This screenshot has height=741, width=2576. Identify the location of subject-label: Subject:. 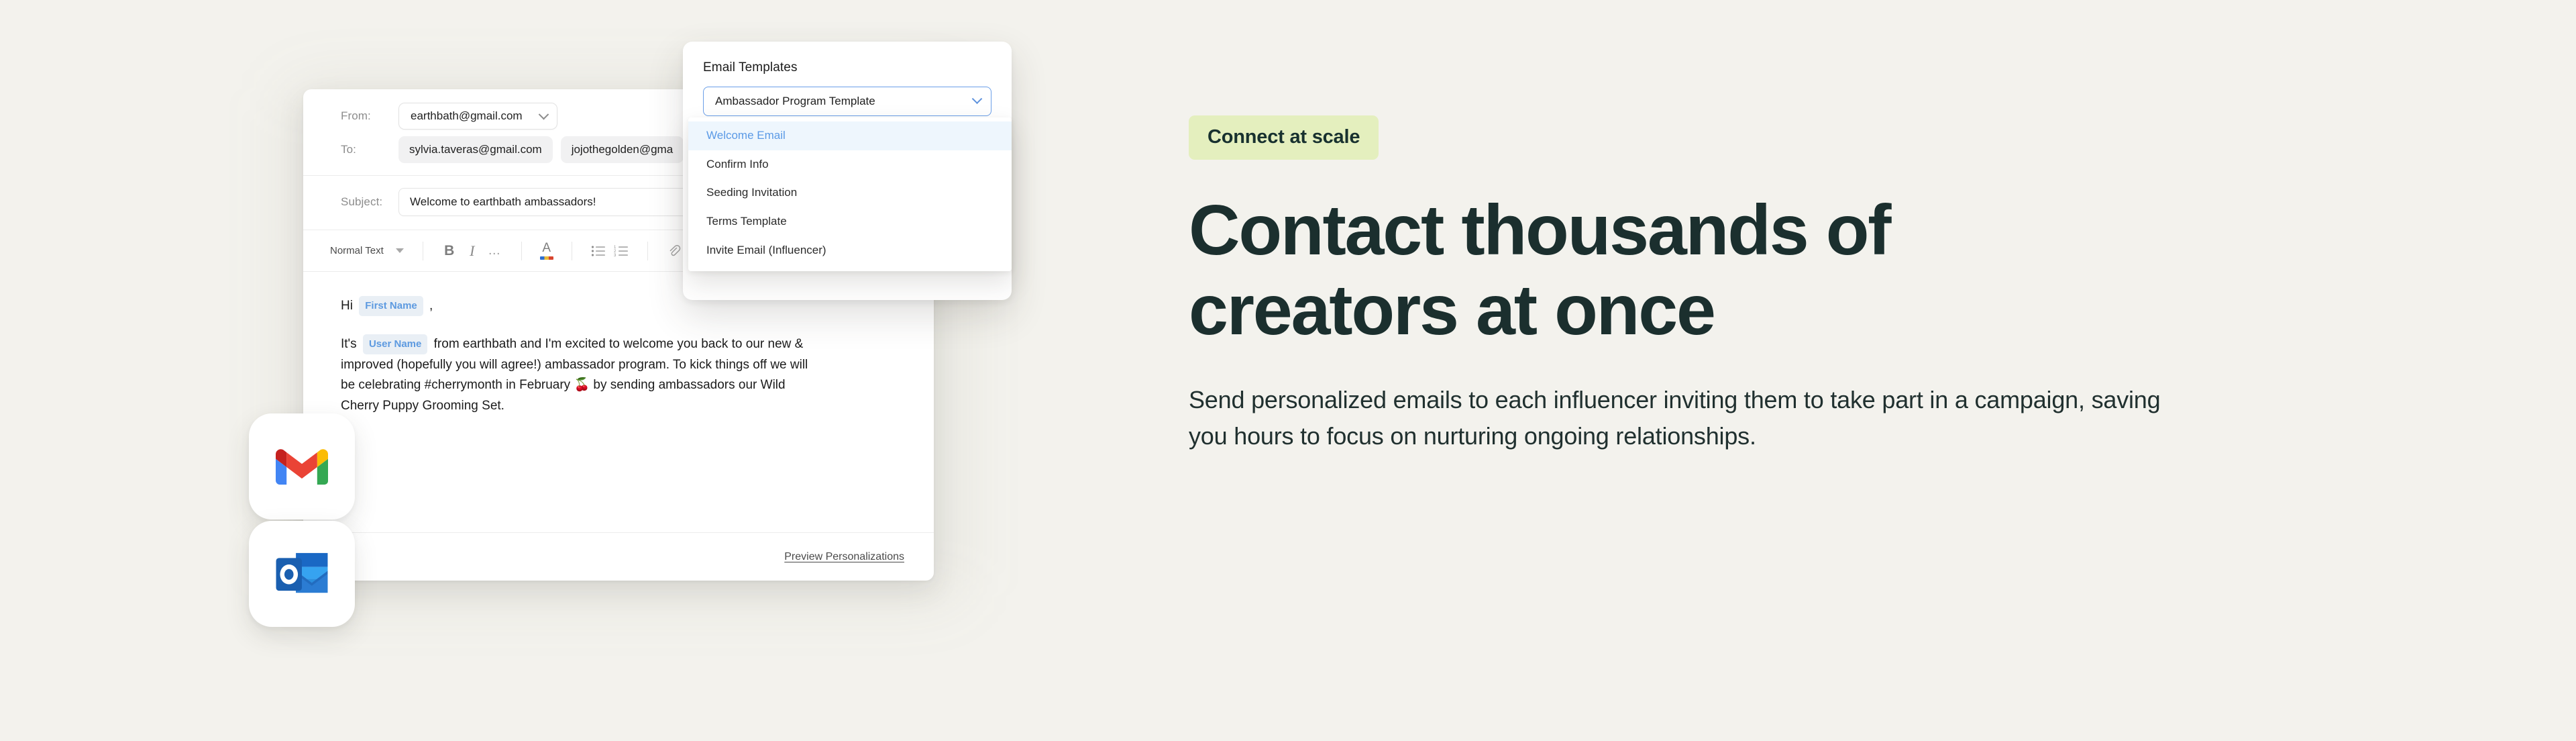
(362, 202).